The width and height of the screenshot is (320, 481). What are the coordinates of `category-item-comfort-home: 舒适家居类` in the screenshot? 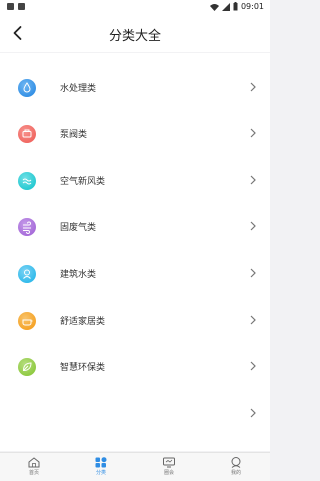 It's located at (135, 321).